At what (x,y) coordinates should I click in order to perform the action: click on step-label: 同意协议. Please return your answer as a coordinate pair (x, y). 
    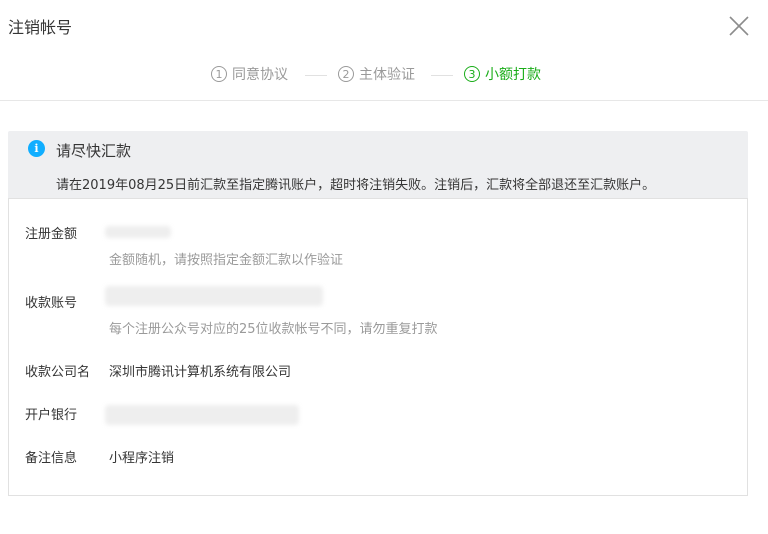
    Looking at the image, I should click on (260, 75).